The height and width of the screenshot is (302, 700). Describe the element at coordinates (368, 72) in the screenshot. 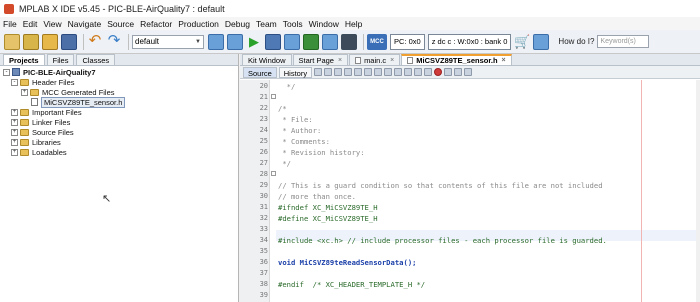

I see `toggle-highlight-icon` at that location.